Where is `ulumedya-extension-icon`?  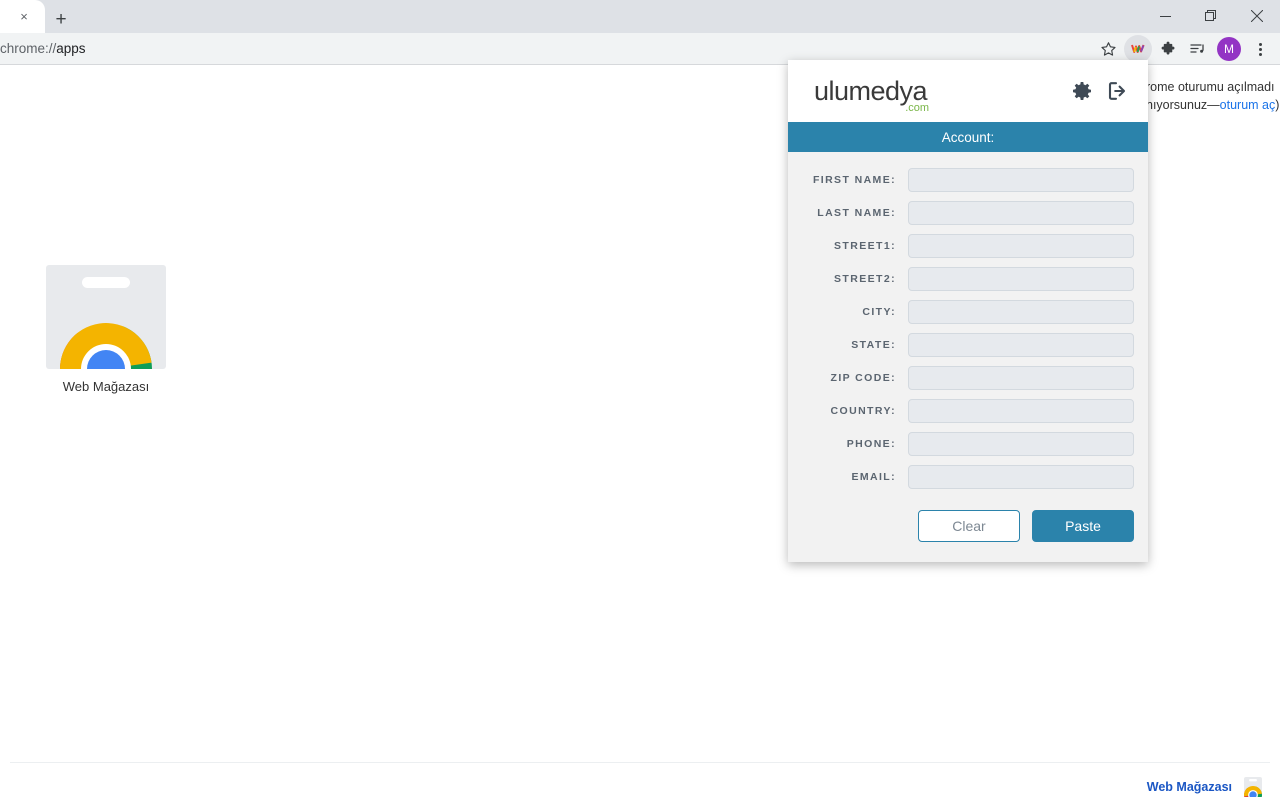 ulumedya-extension-icon is located at coordinates (1138, 49).